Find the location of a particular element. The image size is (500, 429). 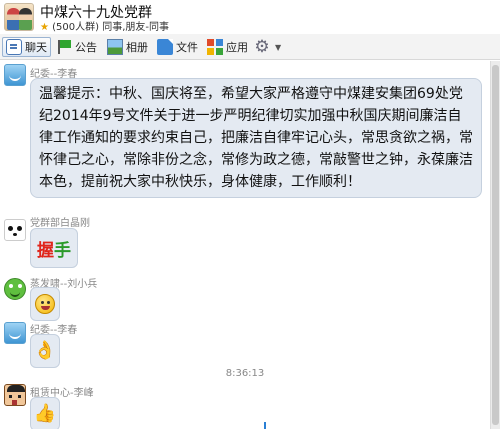

chat-scrollbar is located at coordinates (495, 245).